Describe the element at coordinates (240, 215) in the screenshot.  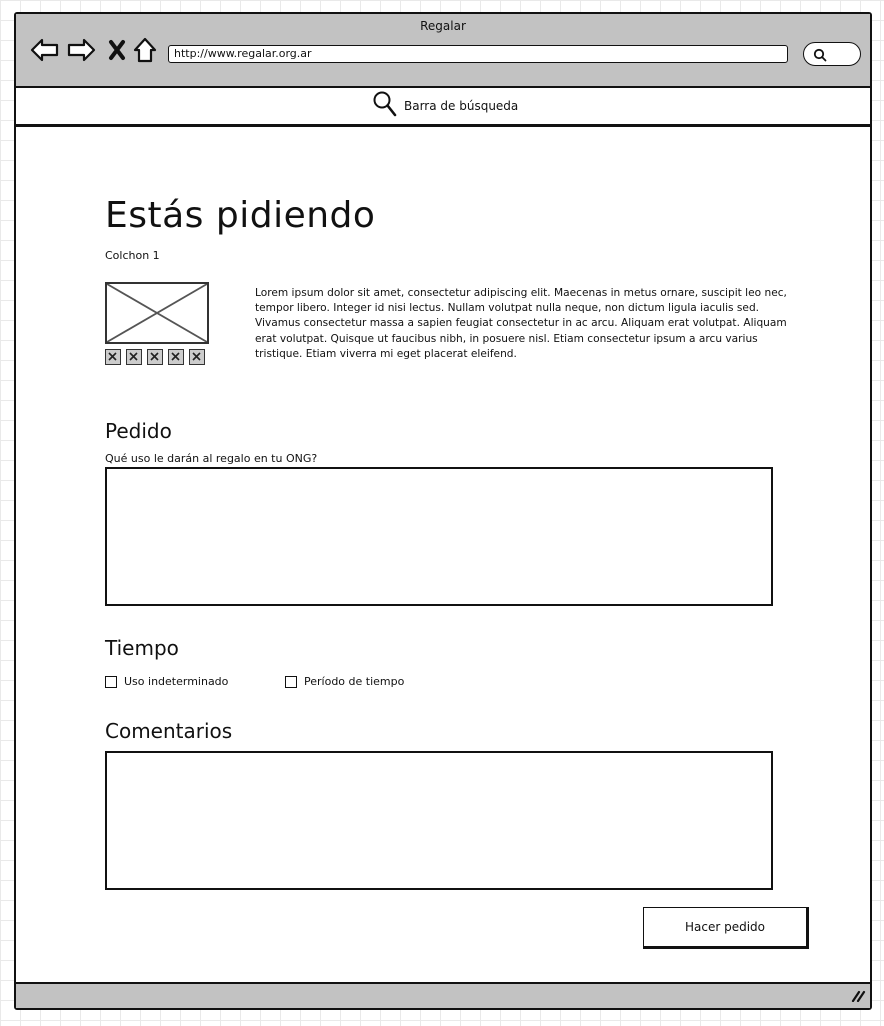
I see `page-title: Estás pidiendo` at that location.